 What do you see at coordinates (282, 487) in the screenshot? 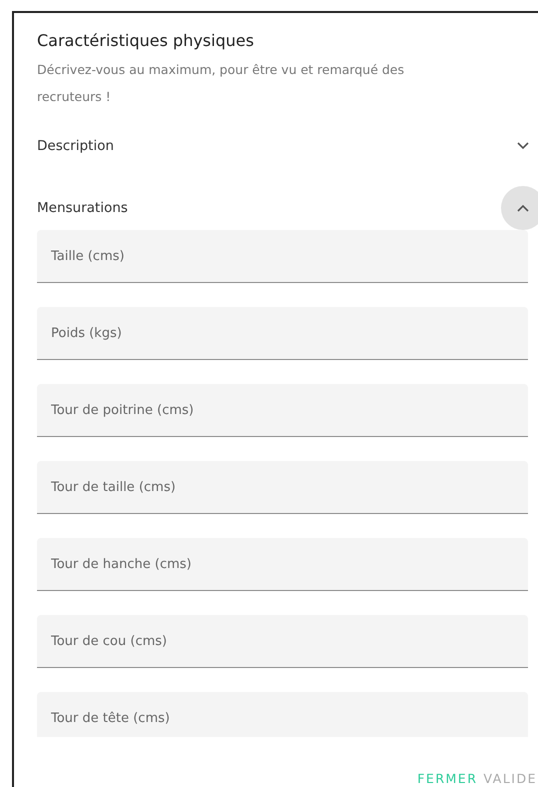
I see `input-field: Tour de taille (cms)` at bounding box center [282, 487].